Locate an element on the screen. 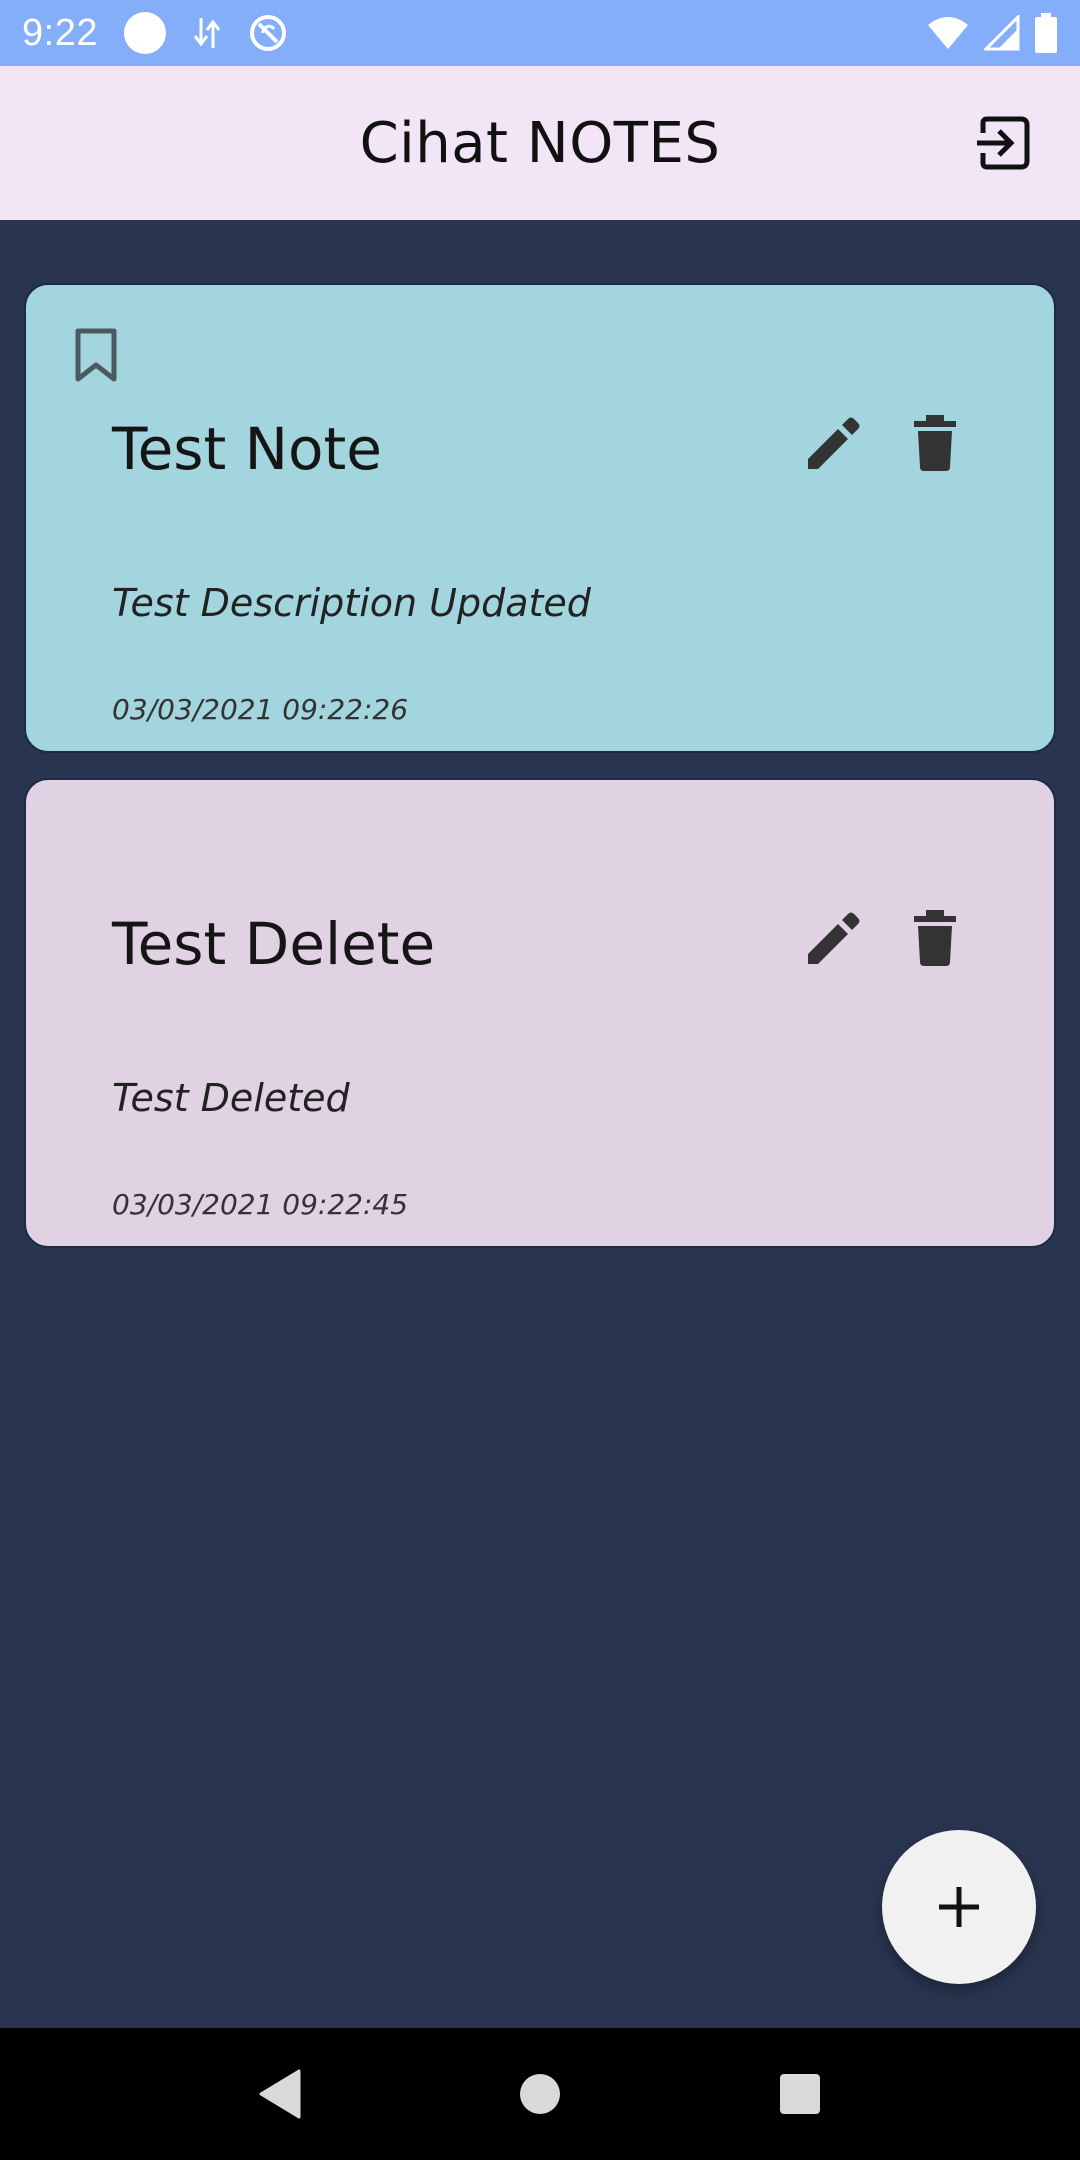  status-time: 9:22 is located at coordinates (60, 32).